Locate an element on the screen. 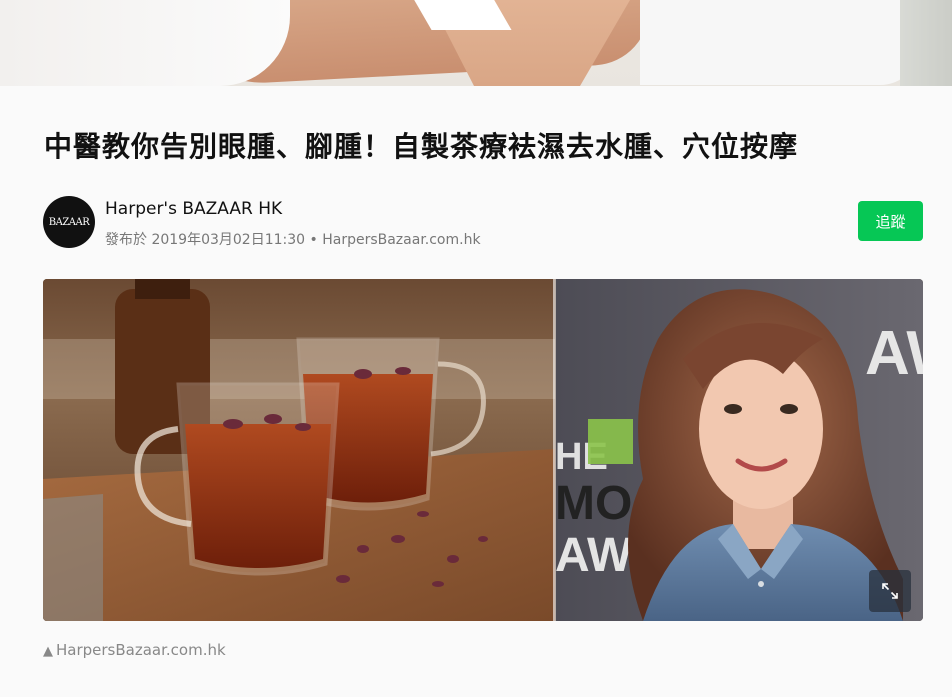 The image size is (952, 697). caption-source: HarpersBazaar.com.hk is located at coordinates (141, 650).